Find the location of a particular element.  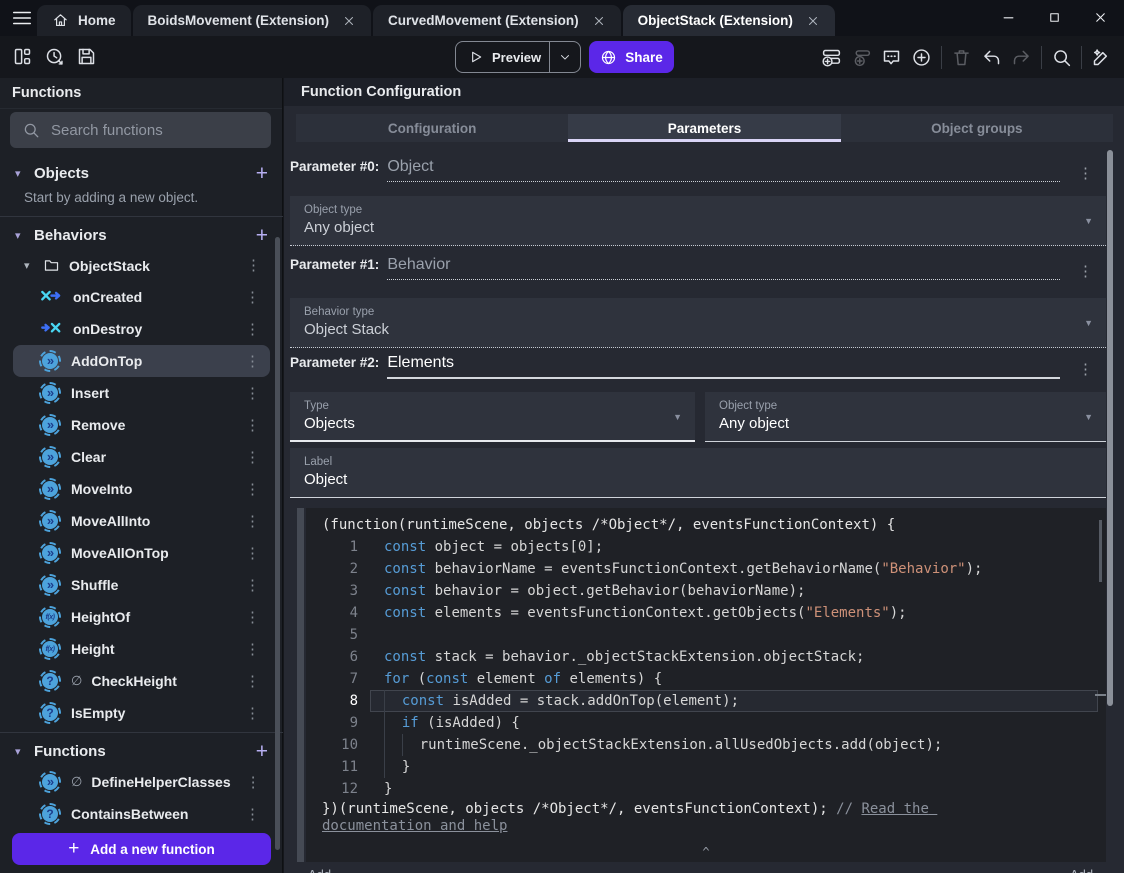

add-new-function-button: + Add a new function is located at coordinates (141, 849).